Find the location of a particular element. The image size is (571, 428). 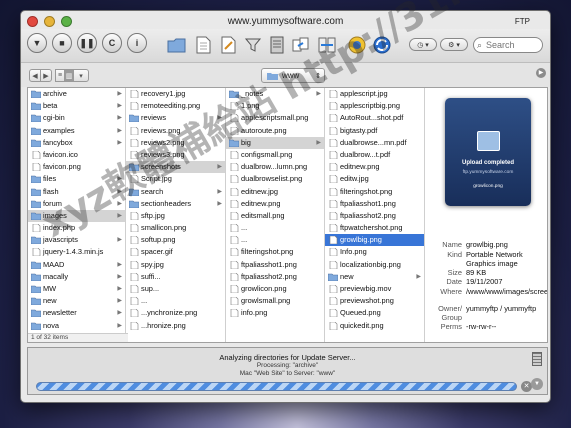

file-row: dualbrowse...mn.pdf is located at coordinates (374, 143).